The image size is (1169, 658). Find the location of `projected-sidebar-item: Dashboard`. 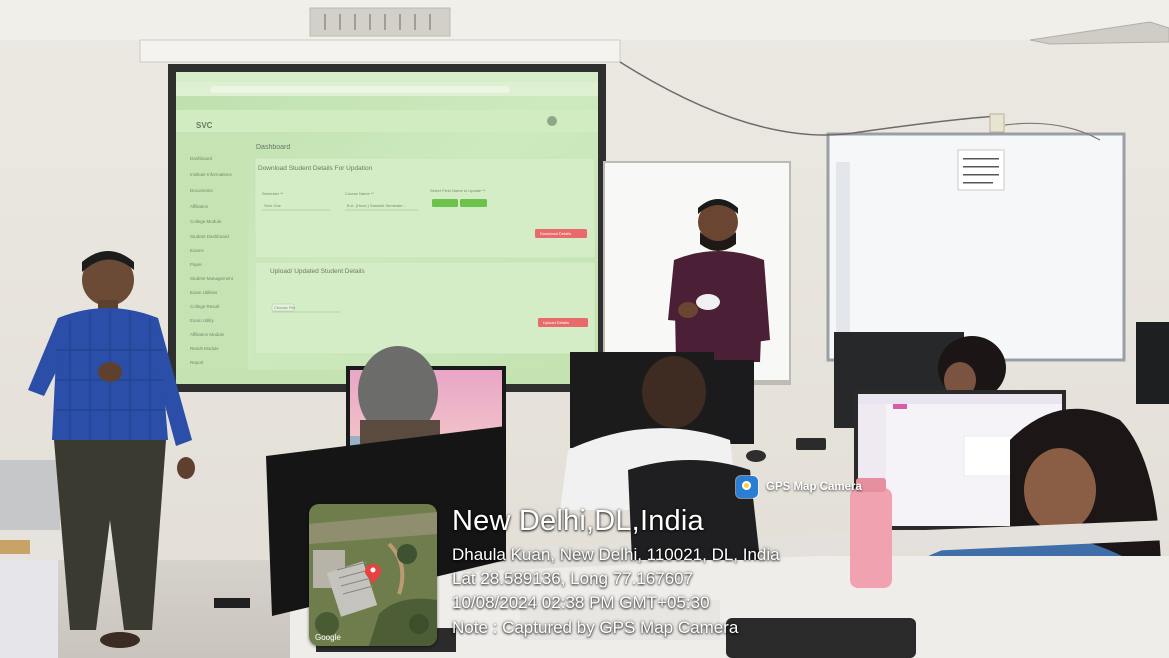

projected-sidebar-item: Dashboard is located at coordinates (201, 158).